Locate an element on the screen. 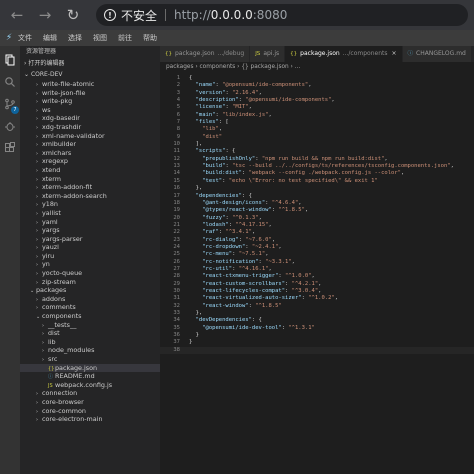 The width and height of the screenshot is (474, 474). menu-view: 视图 is located at coordinates (100, 38).